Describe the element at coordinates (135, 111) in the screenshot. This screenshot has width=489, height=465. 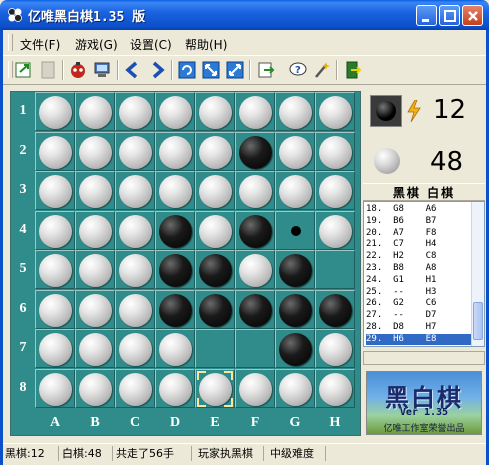
I see `board-cell-c1` at that location.